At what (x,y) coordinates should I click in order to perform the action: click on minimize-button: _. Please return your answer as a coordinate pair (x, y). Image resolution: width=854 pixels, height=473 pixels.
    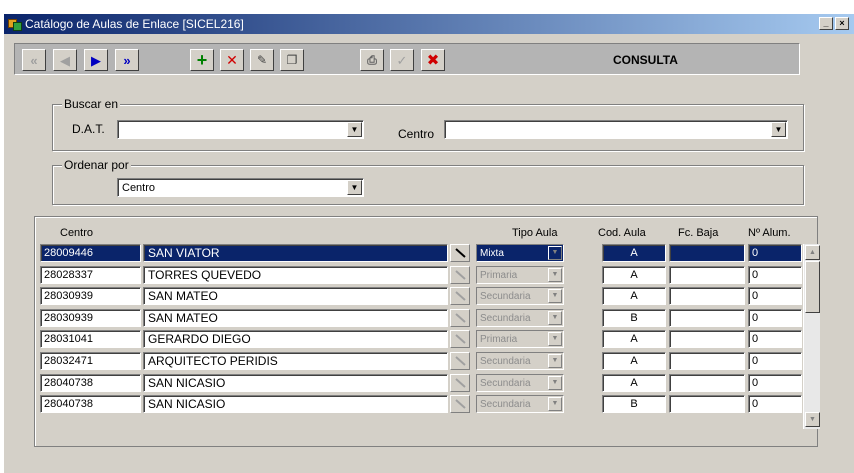
    Looking at the image, I should click on (826, 23).